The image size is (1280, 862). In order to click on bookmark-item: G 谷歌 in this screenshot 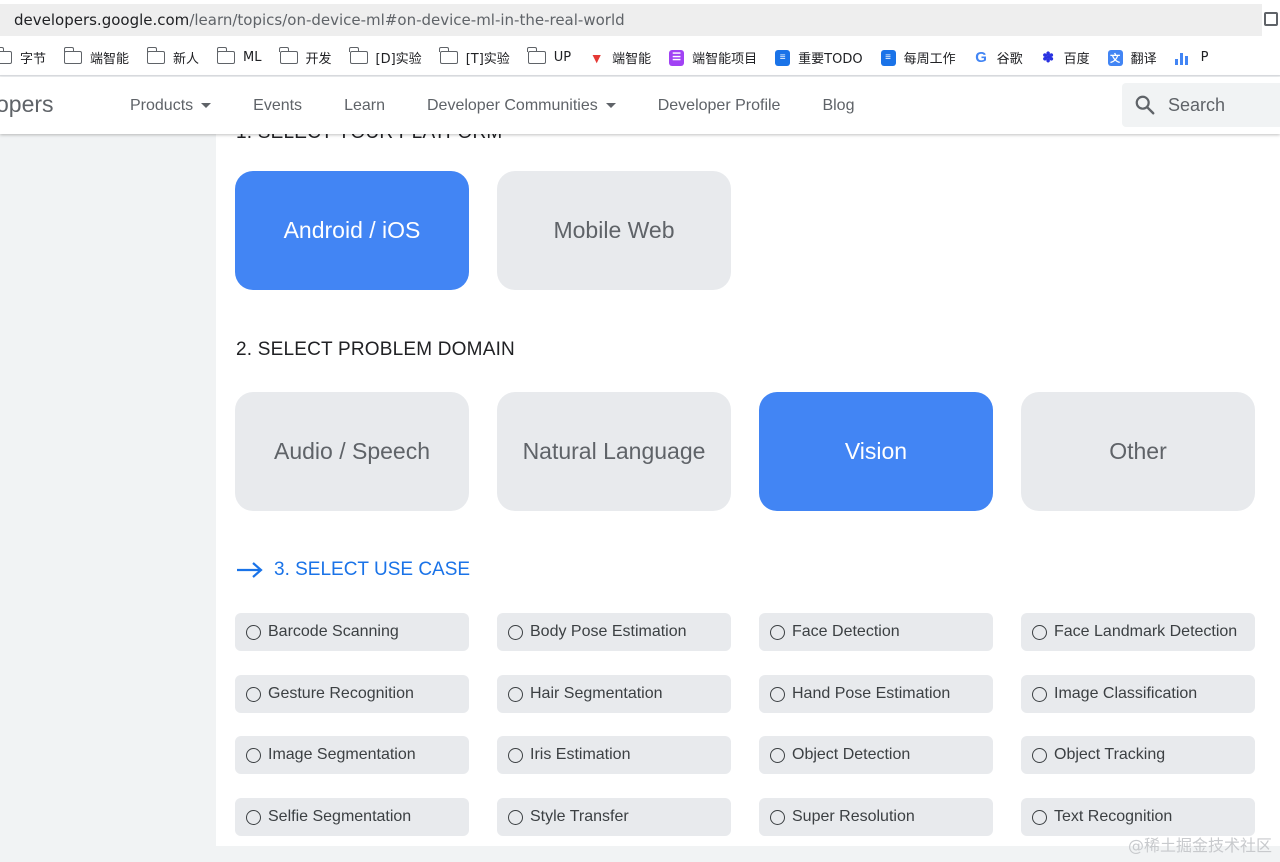, I will do `click(998, 57)`.